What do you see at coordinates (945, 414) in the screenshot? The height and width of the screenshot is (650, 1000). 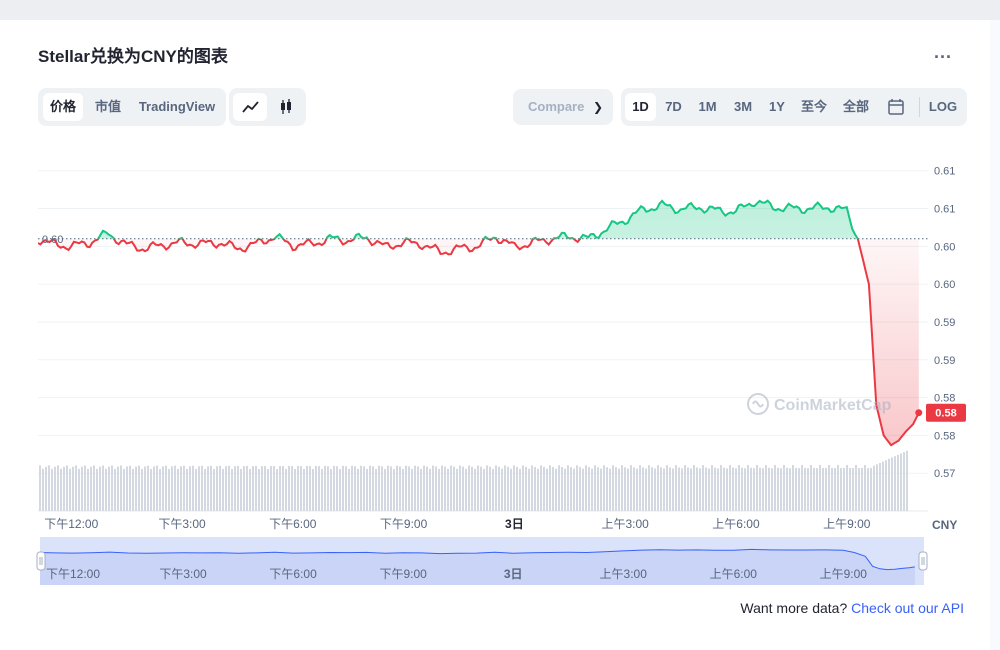 I see `current-price-label: 0.58` at bounding box center [945, 414].